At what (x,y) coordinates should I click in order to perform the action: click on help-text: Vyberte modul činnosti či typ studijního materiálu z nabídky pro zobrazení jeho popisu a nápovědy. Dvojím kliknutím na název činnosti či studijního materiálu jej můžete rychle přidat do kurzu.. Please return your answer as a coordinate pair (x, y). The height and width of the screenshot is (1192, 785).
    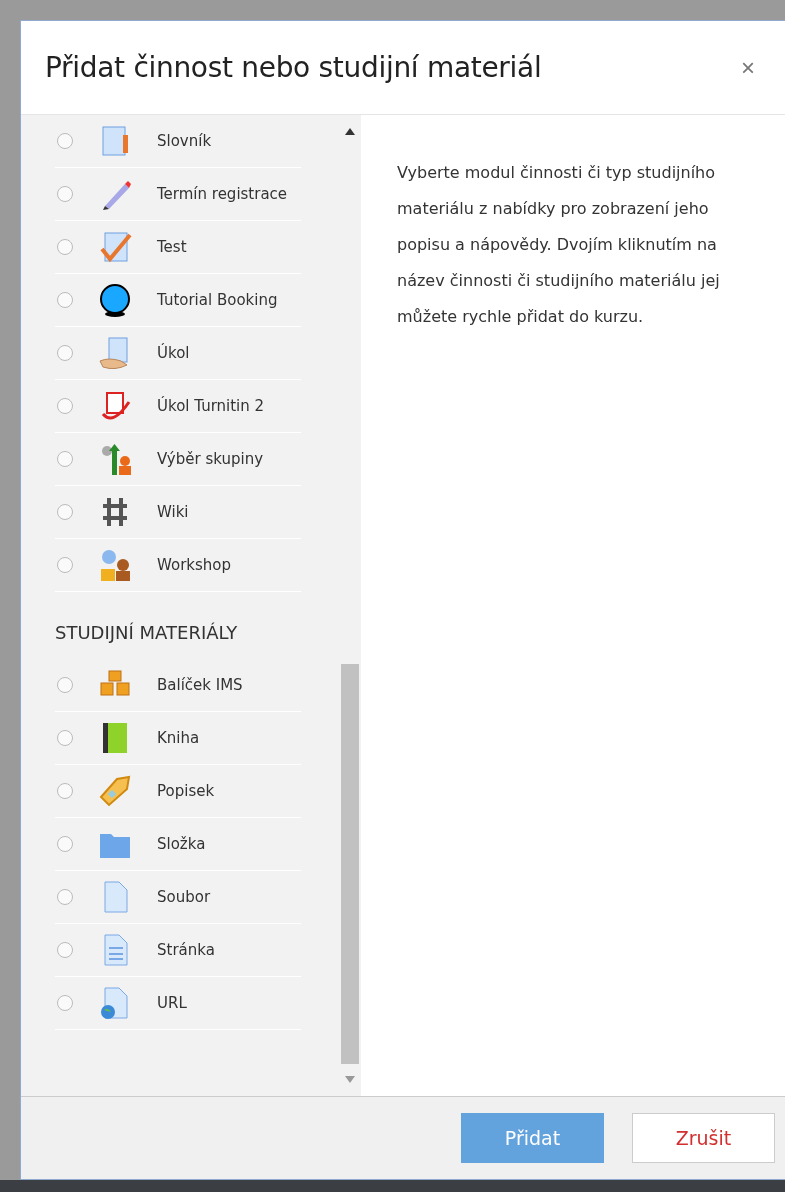
    Looking at the image, I should click on (558, 245).